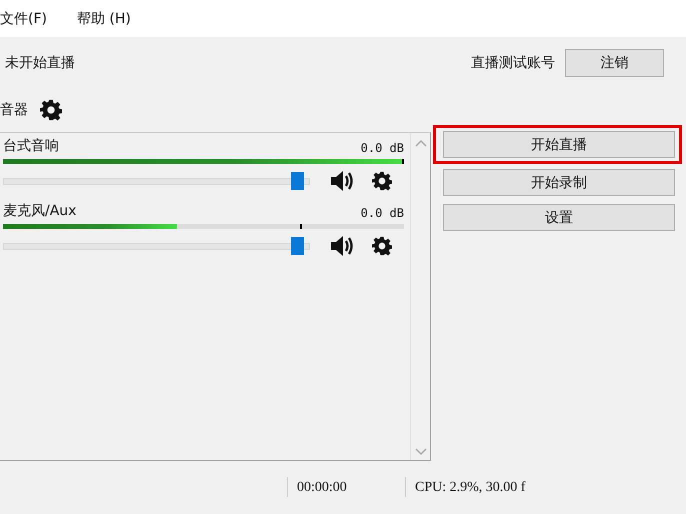  Describe the element at coordinates (103, 19) in the screenshot. I see `menu-item: 帮助 (H)` at that location.